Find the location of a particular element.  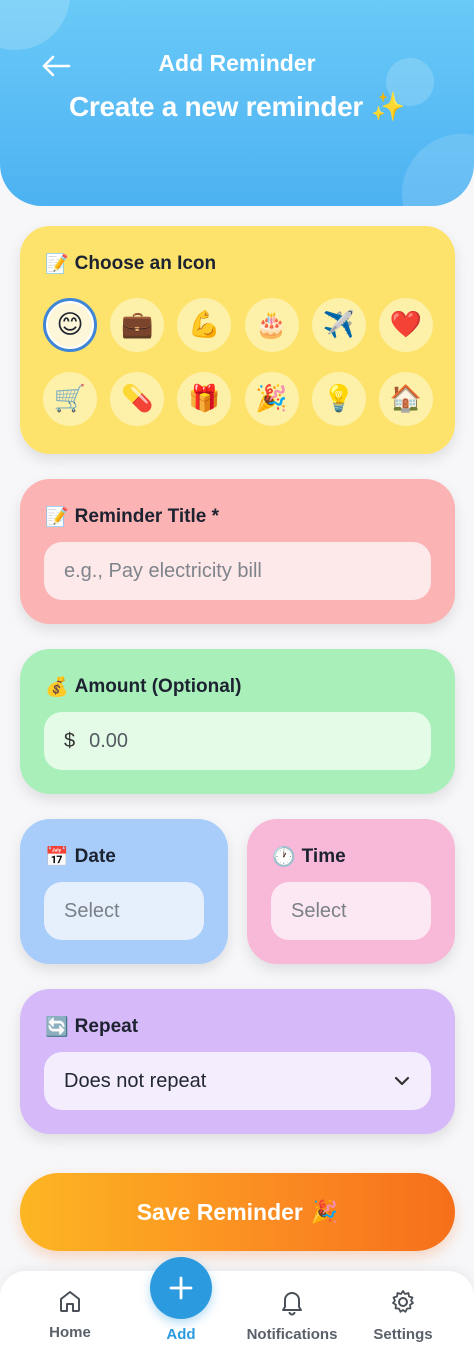

time-label: 🕐 Time is located at coordinates (309, 857).